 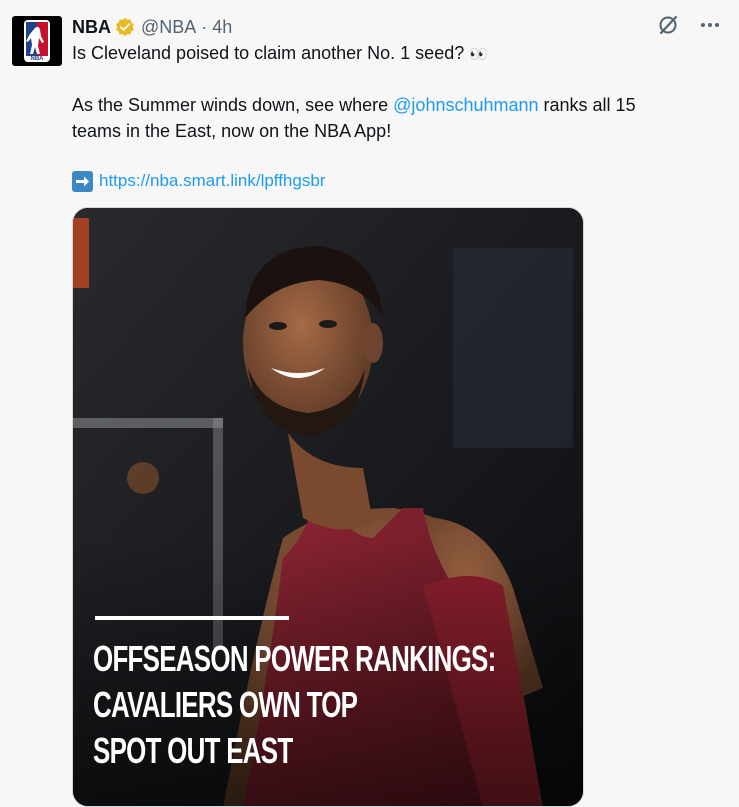 What do you see at coordinates (465, 105) in the screenshot?
I see `mention-link: @johnschuhmann` at bounding box center [465, 105].